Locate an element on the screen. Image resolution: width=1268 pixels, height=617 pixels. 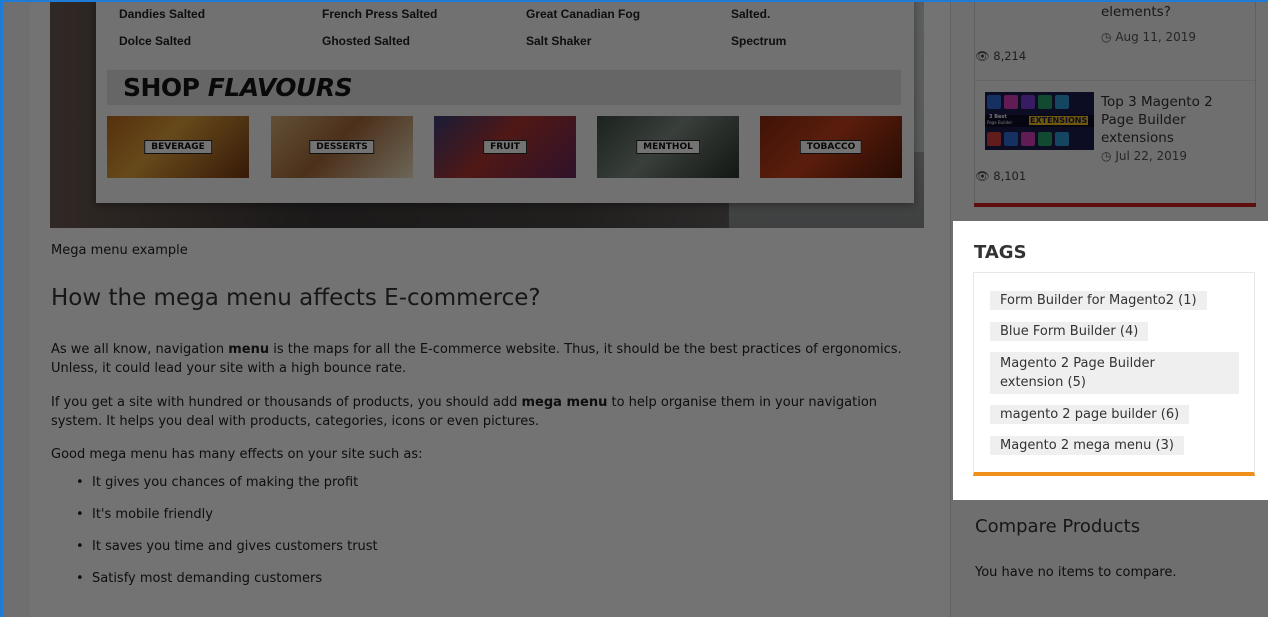
list-item: It's mobile friendly is located at coordinates (227, 523).